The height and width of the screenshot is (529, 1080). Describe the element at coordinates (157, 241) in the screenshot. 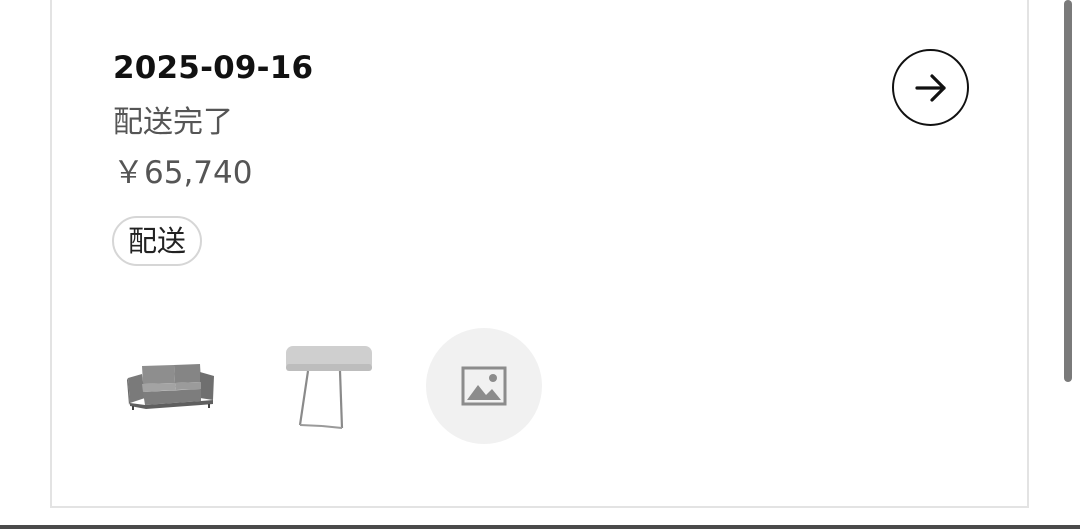

I see `delivery-method-tag: 配送` at that location.